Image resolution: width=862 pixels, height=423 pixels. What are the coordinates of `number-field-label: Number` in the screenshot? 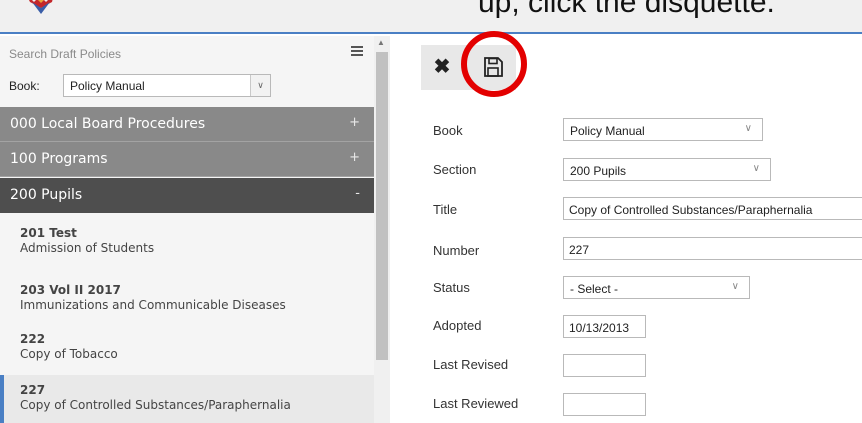 It's located at (456, 250).